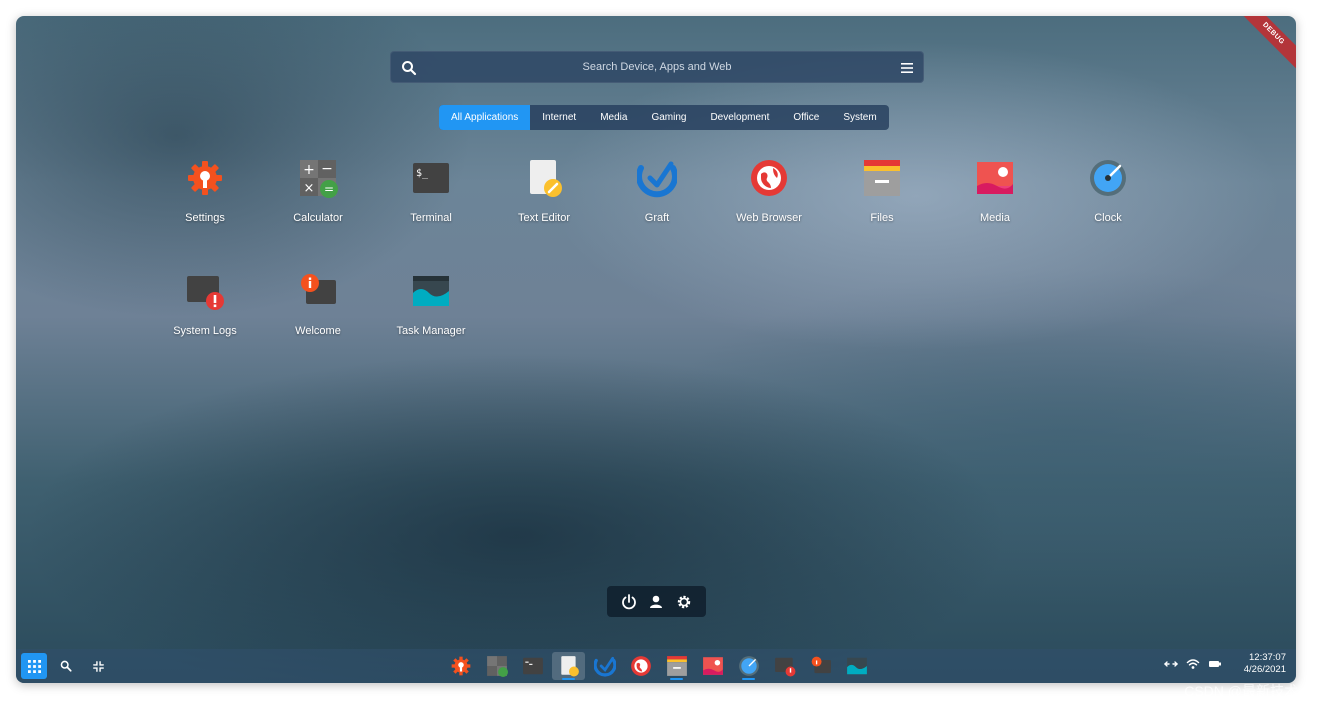 This screenshot has width=1320, height=707. What do you see at coordinates (431, 316) in the screenshot?
I see `app-task-manager: Task Manager` at bounding box center [431, 316].